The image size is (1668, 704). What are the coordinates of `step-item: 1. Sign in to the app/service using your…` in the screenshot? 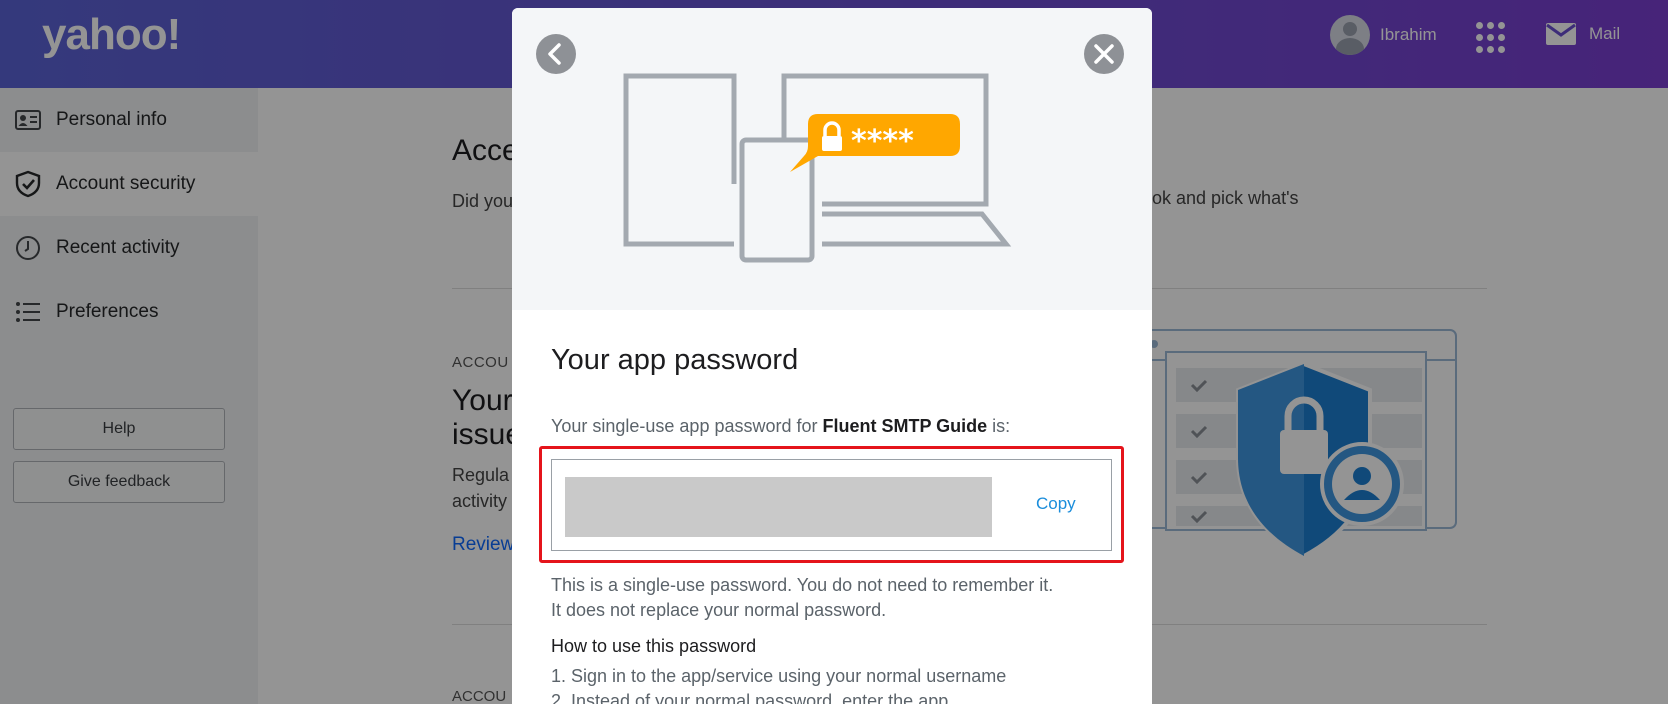 It's located at (779, 676).